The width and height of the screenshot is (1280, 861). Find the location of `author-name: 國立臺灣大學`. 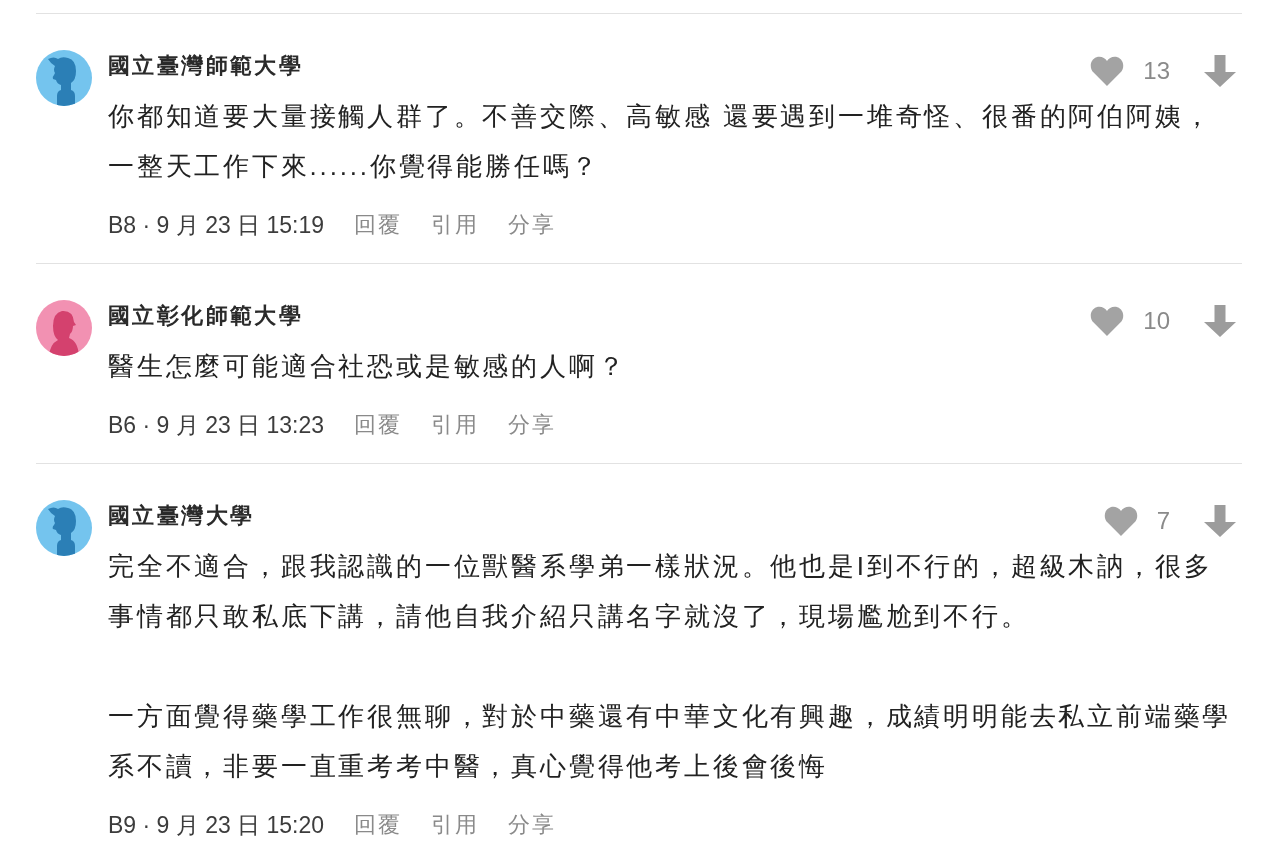

author-name: 國立臺灣大學 is located at coordinates (181, 516).